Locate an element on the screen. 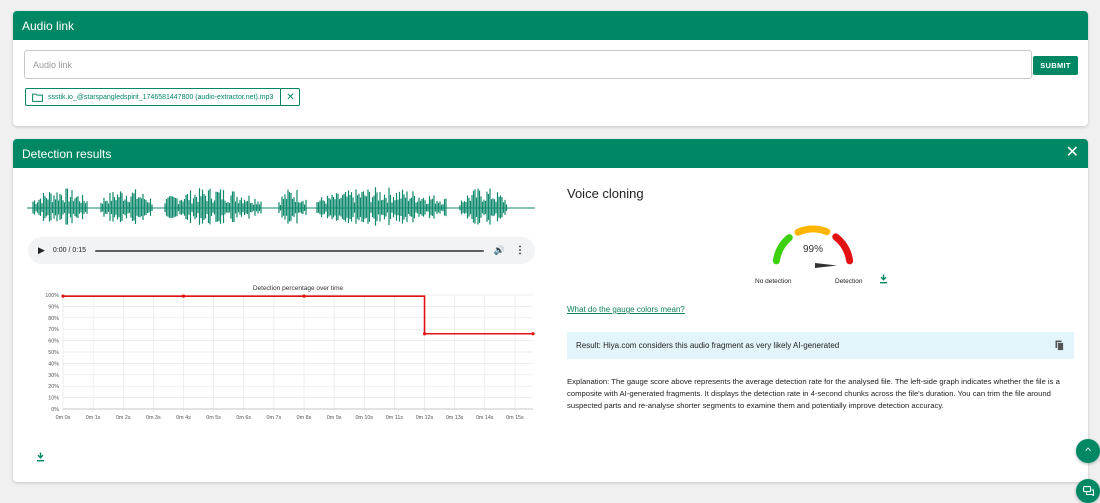 The height and width of the screenshot is (503, 1100). audio-link-title: Audio link is located at coordinates (48, 25).